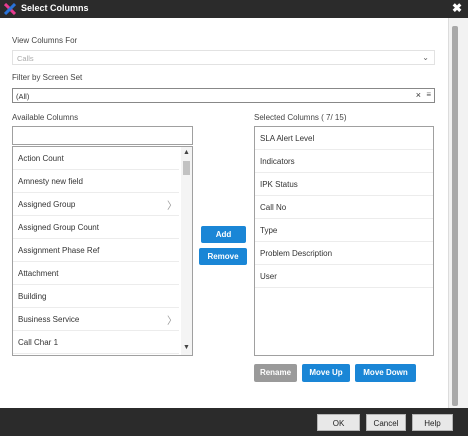 Image resolution: width=468 pixels, height=436 pixels. What do you see at coordinates (47, 77) in the screenshot?
I see `screen-set-label: Filter by Screen Set` at bounding box center [47, 77].